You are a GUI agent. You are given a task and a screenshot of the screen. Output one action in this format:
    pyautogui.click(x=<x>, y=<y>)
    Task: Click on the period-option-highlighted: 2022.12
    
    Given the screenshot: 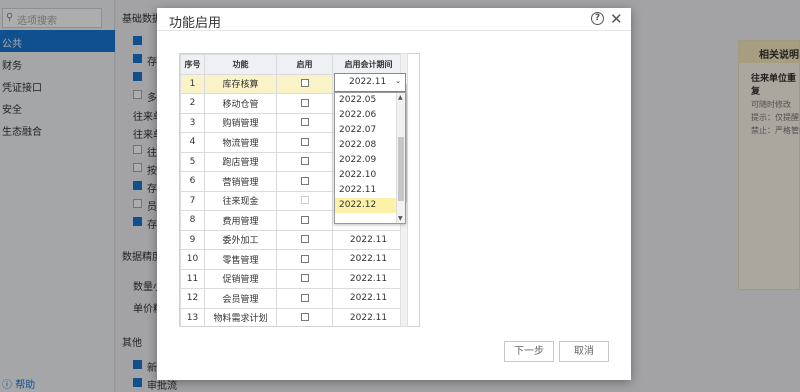 What is the action you would take?
    pyautogui.click(x=366, y=205)
    